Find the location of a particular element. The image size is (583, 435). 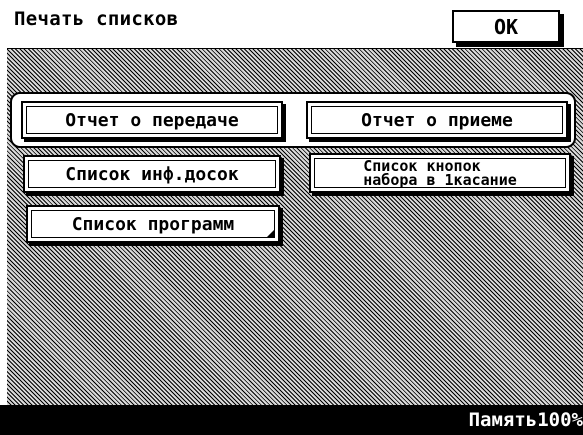

page-title: Печать списков is located at coordinates (96, 19).